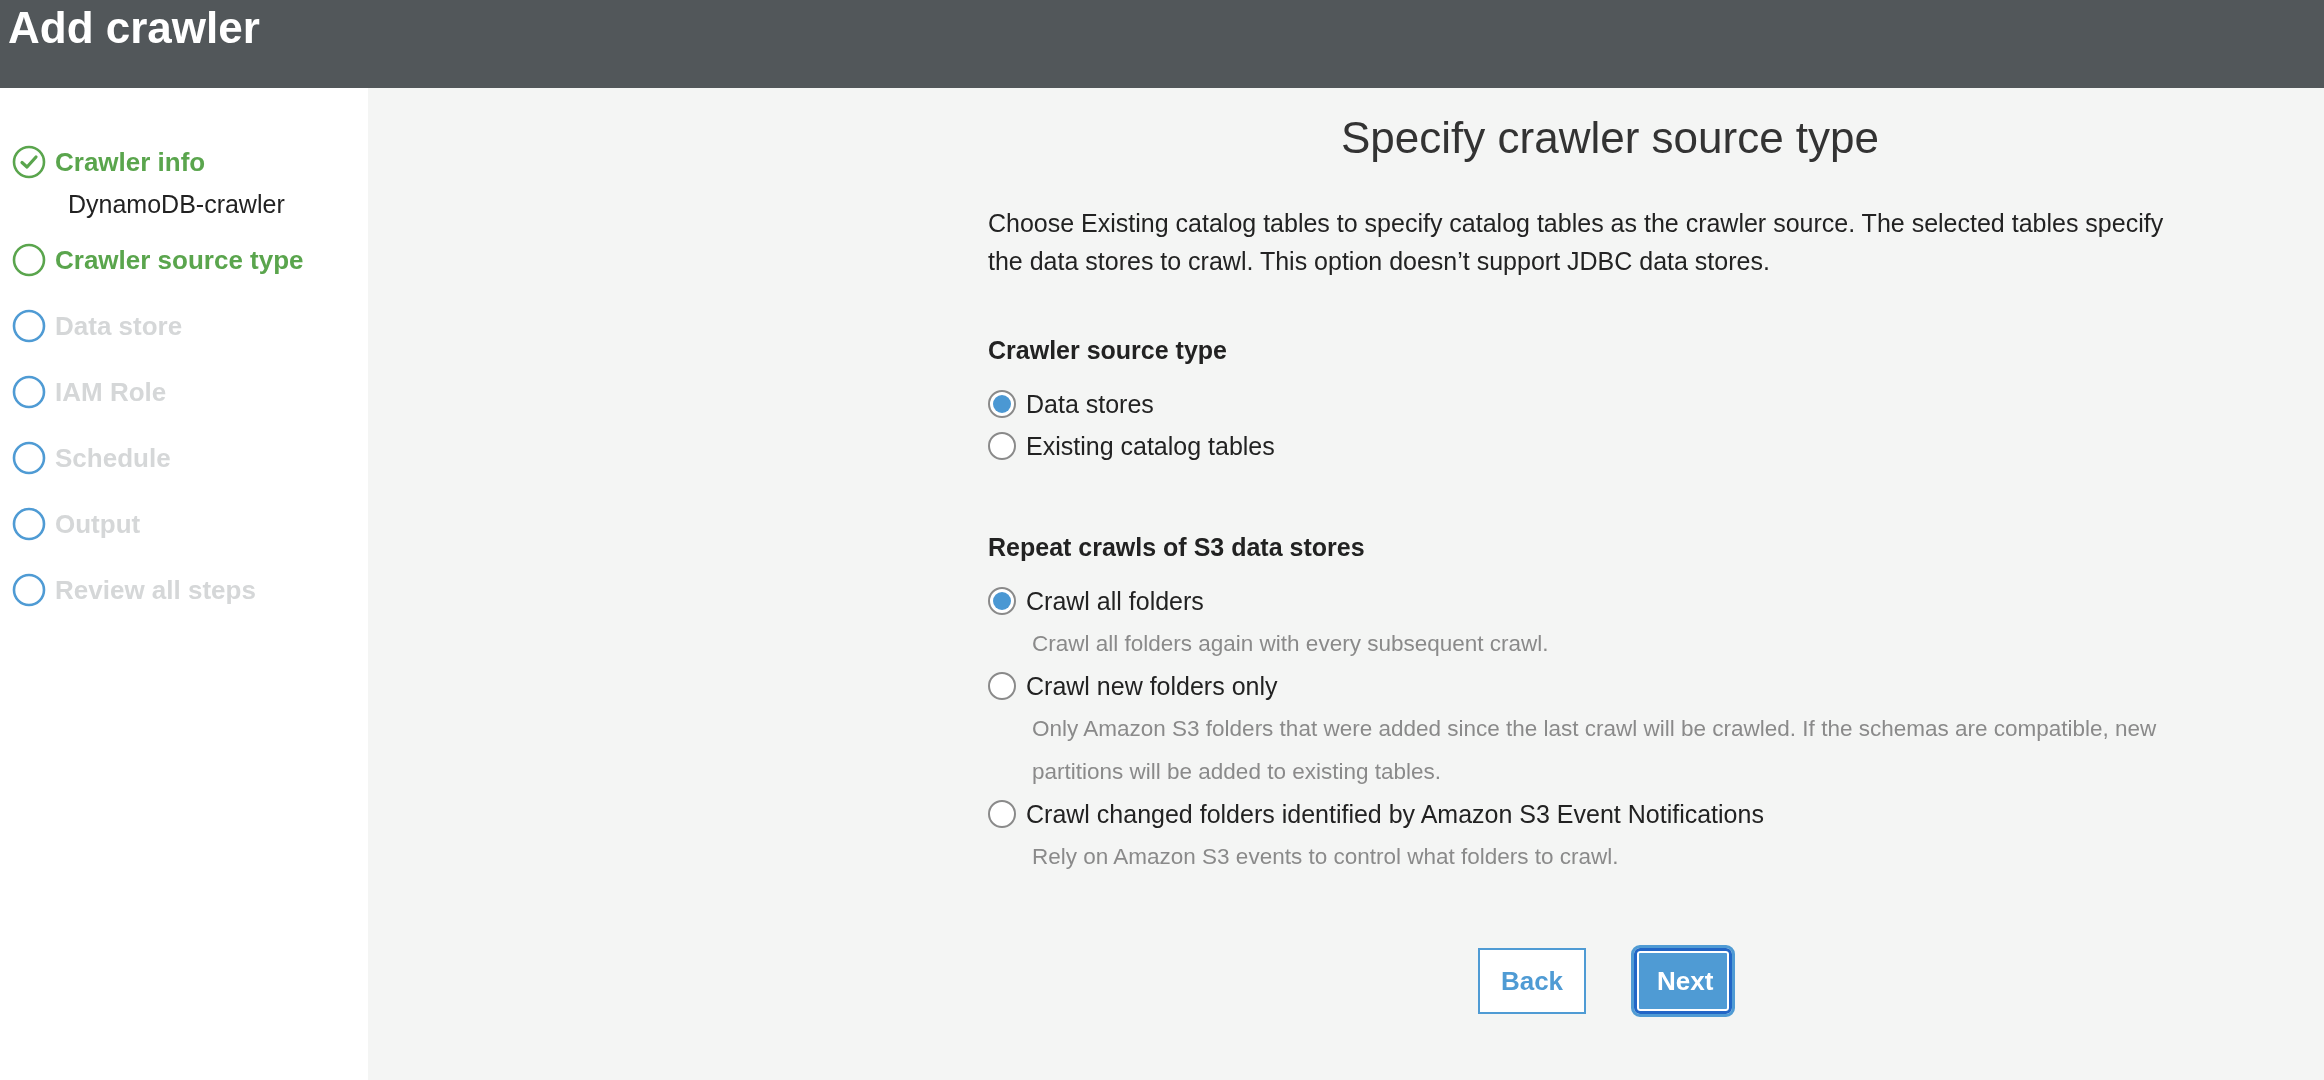 The height and width of the screenshot is (1080, 2324). What do you see at coordinates (1683, 981) in the screenshot?
I see `next-button: Next` at bounding box center [1683, 981].